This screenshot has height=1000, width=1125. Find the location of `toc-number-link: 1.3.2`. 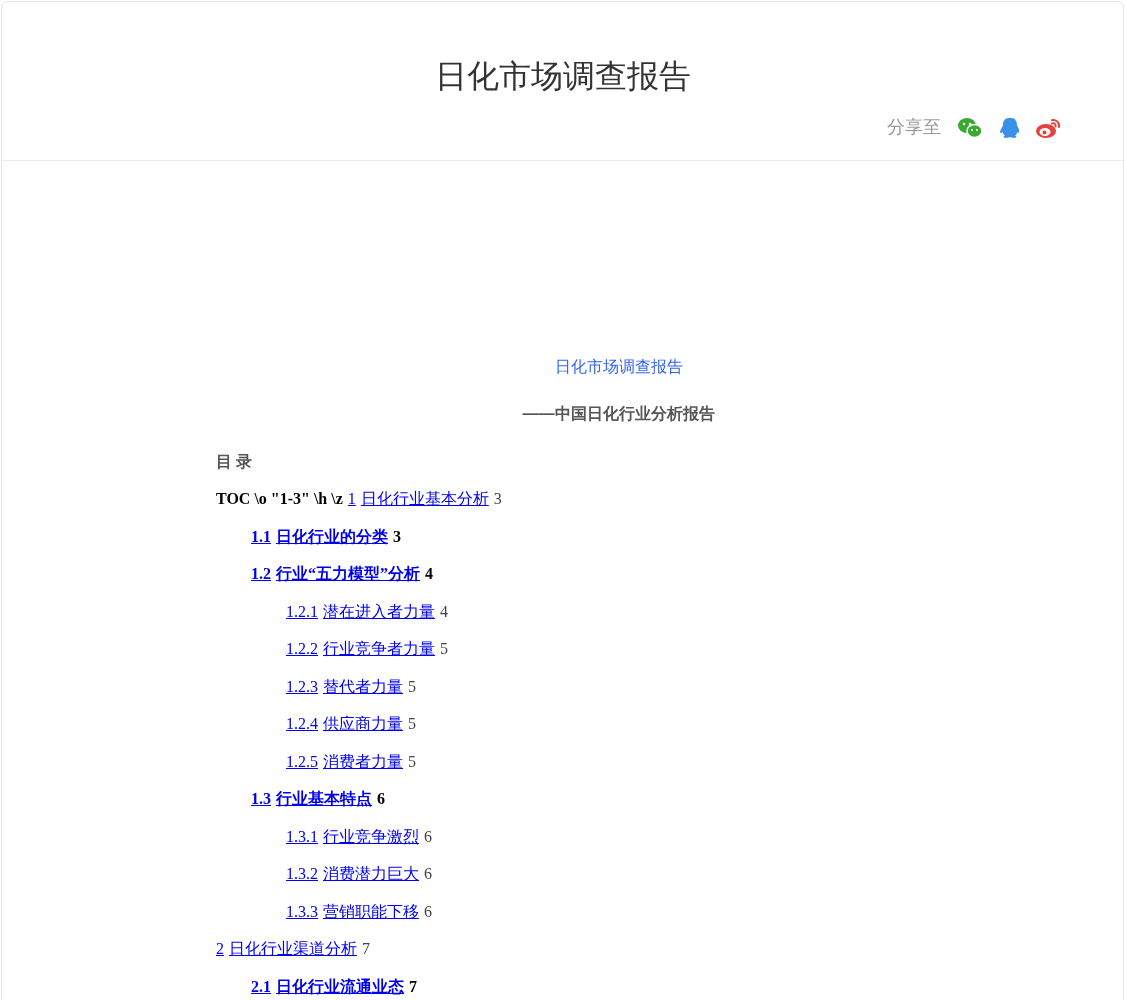

toc-number-link: 1.3.2 is located at coordinates (302, 874).